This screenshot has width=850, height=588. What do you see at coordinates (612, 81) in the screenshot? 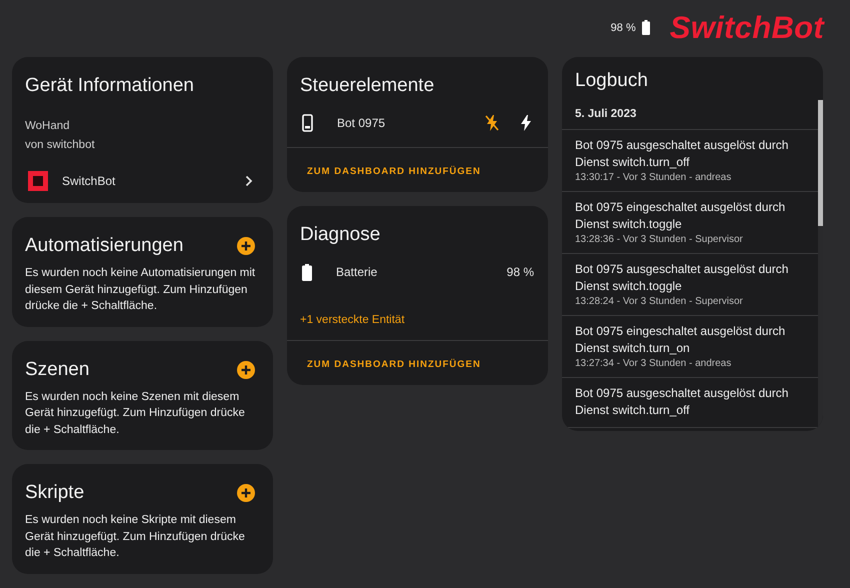
I see `card-title: Logbuch` at bounding box center [612, 81].